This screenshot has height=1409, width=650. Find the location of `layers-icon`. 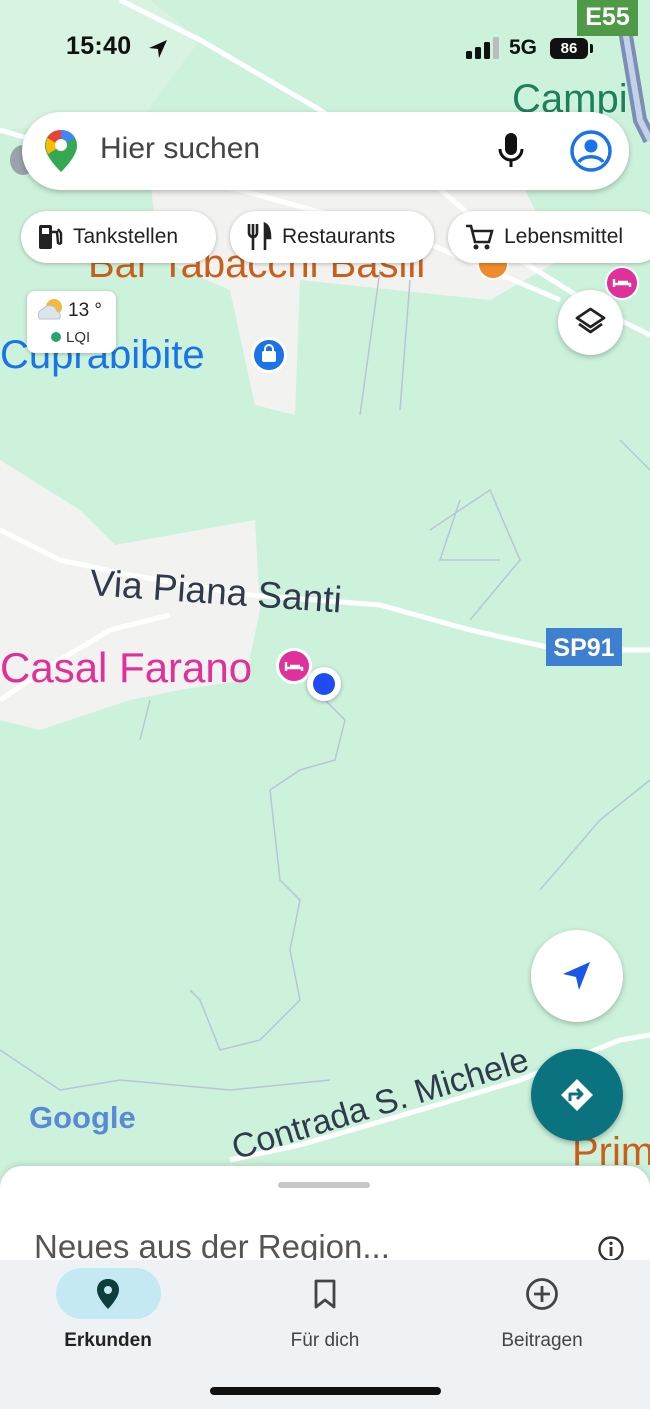

layers-icon is located at coordinates (590, 320).